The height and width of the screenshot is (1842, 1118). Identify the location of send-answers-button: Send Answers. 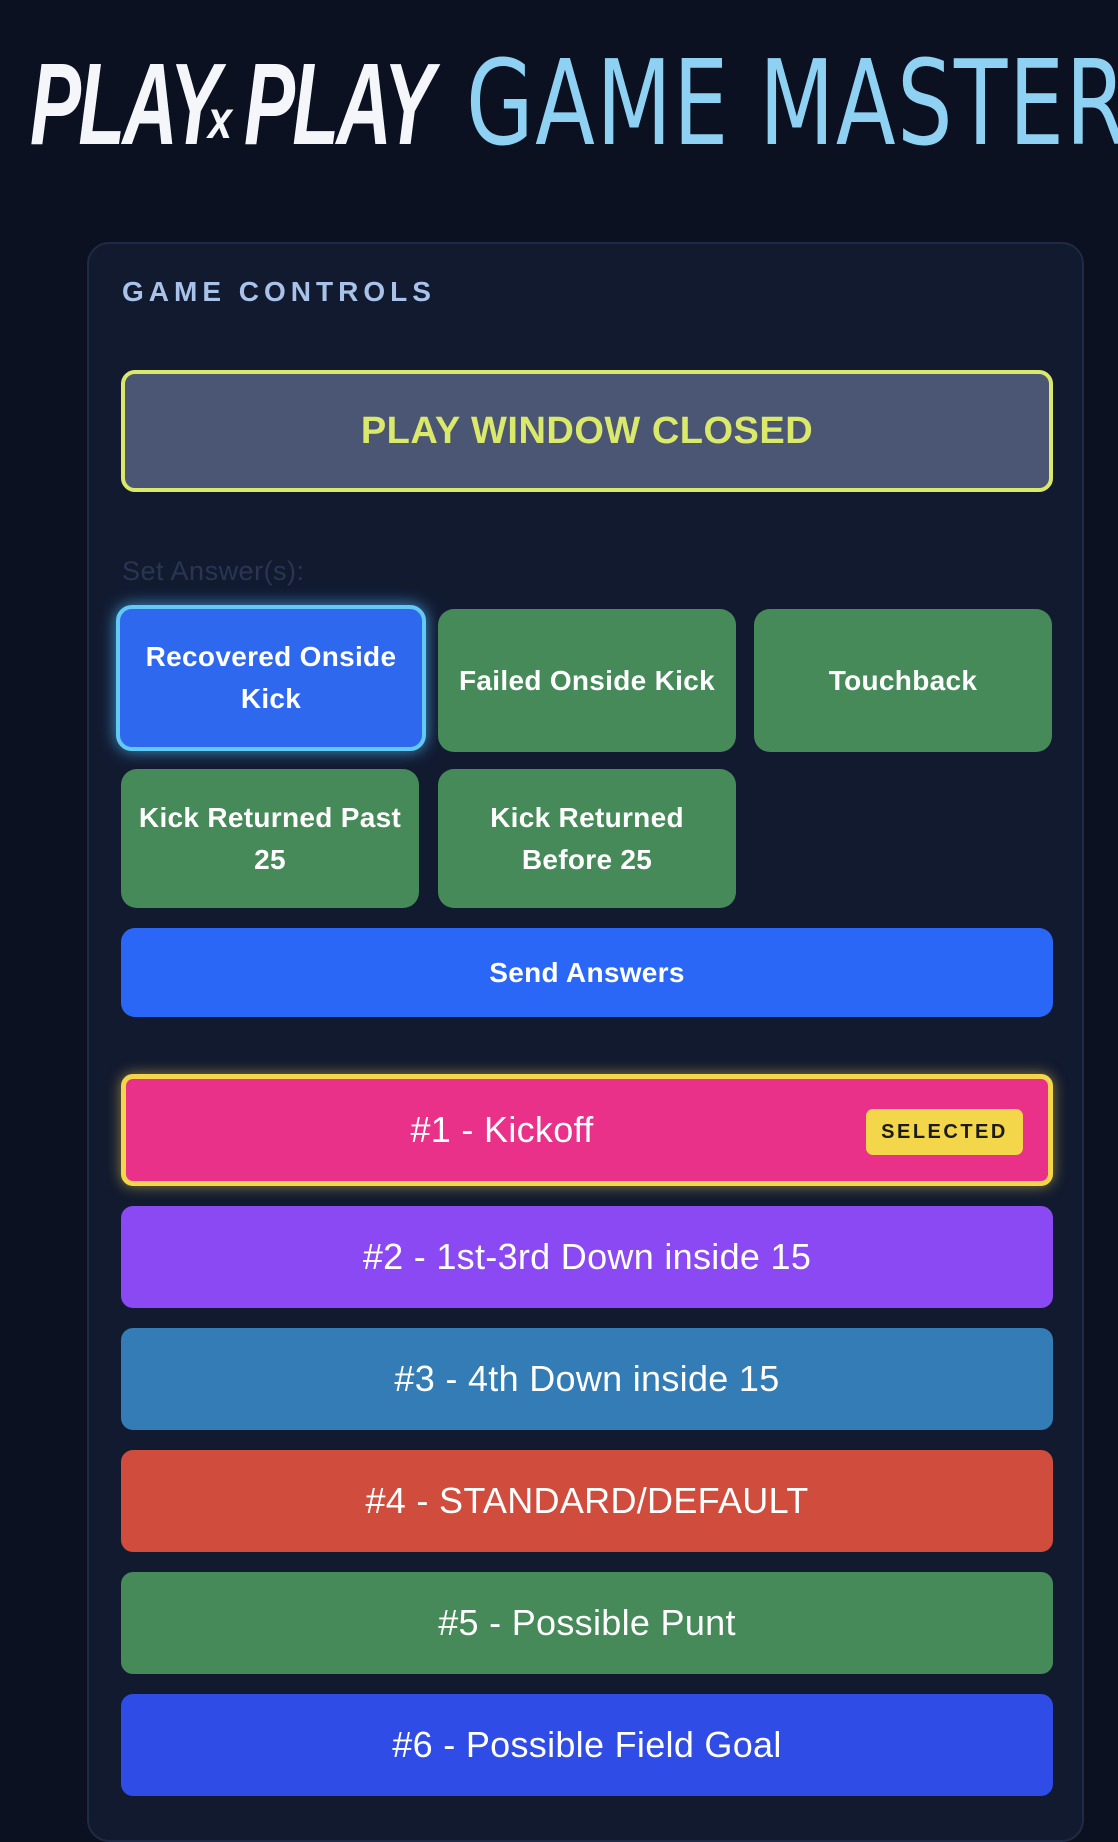
(587, 972).